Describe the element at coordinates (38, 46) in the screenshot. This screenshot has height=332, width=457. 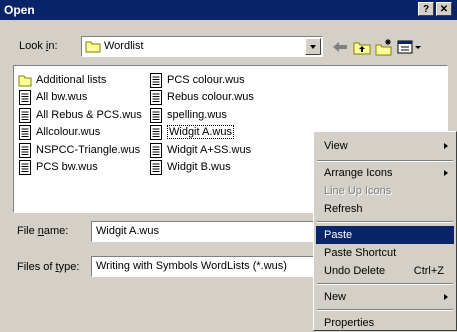
I see `look-in-label: Look in:` at that location.